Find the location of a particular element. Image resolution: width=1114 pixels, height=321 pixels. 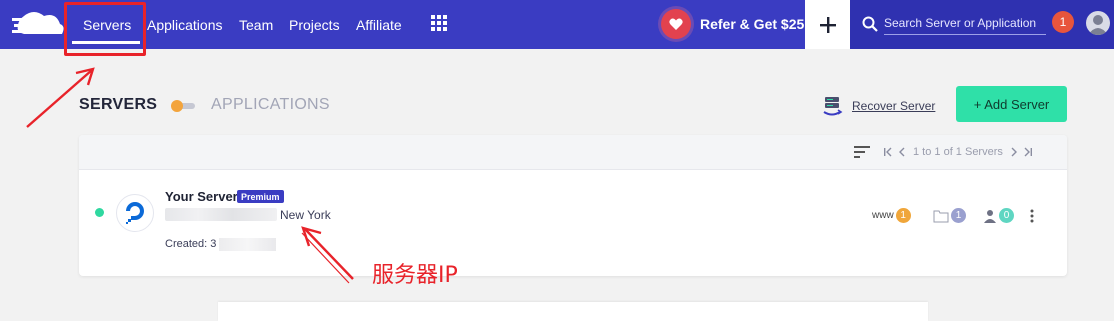

websites-stat: www 1 is located at coordinates (891, 215).